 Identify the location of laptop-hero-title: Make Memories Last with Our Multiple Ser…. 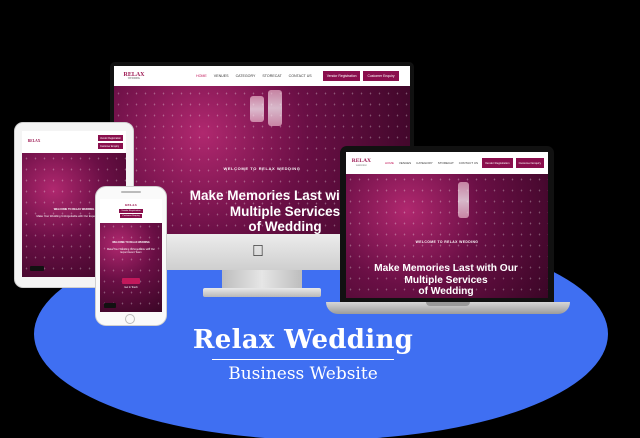
(446, 280).